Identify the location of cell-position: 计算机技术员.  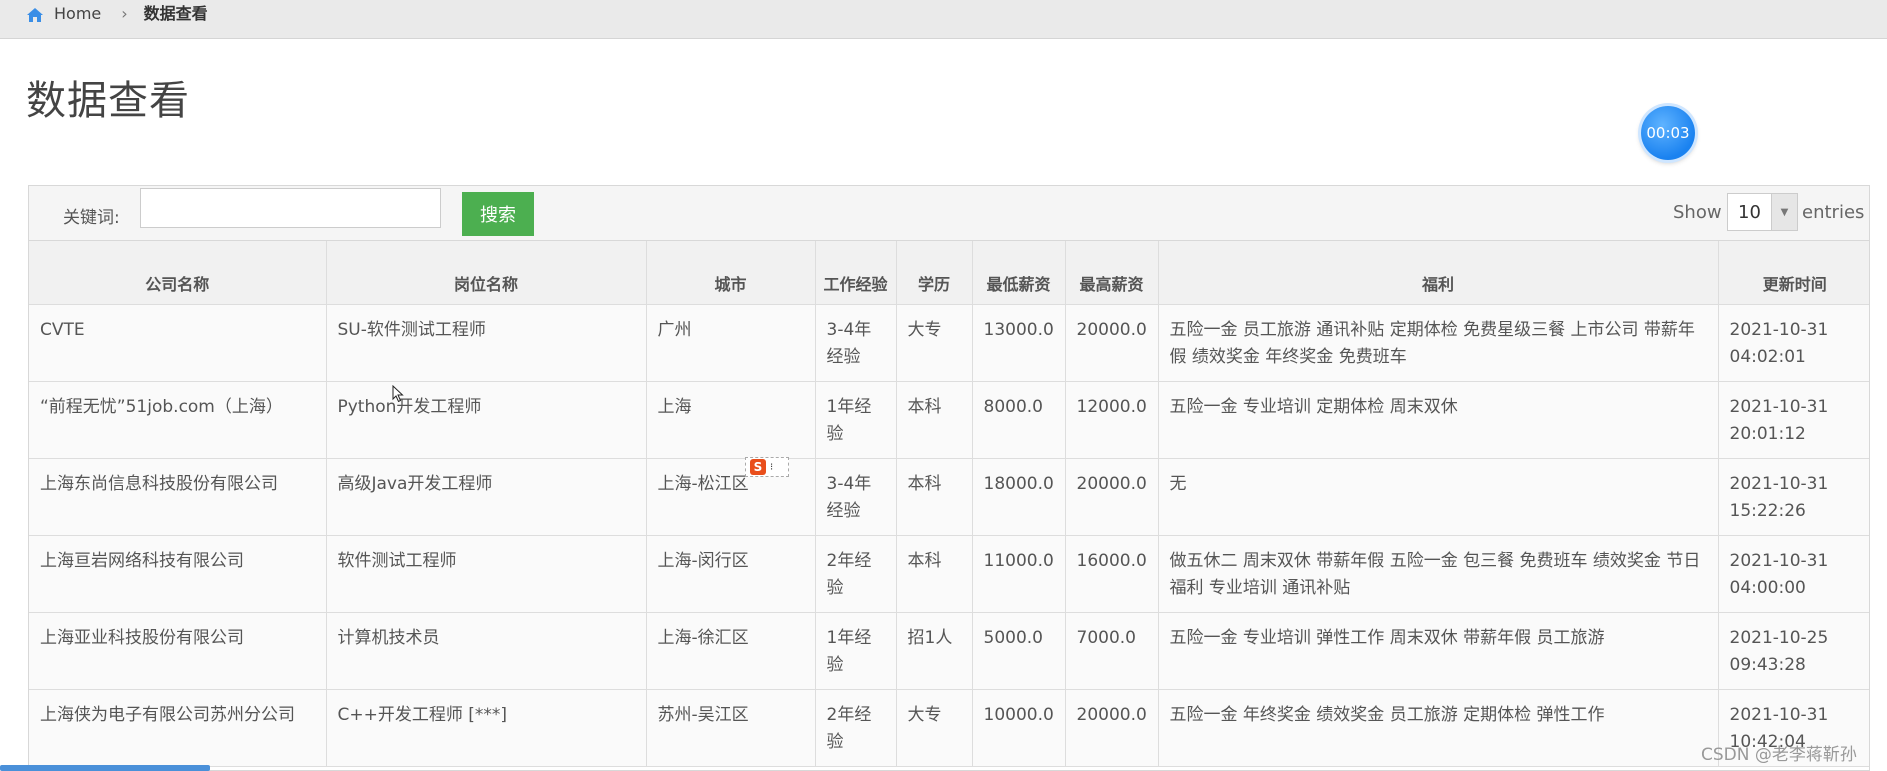
(486, 651).